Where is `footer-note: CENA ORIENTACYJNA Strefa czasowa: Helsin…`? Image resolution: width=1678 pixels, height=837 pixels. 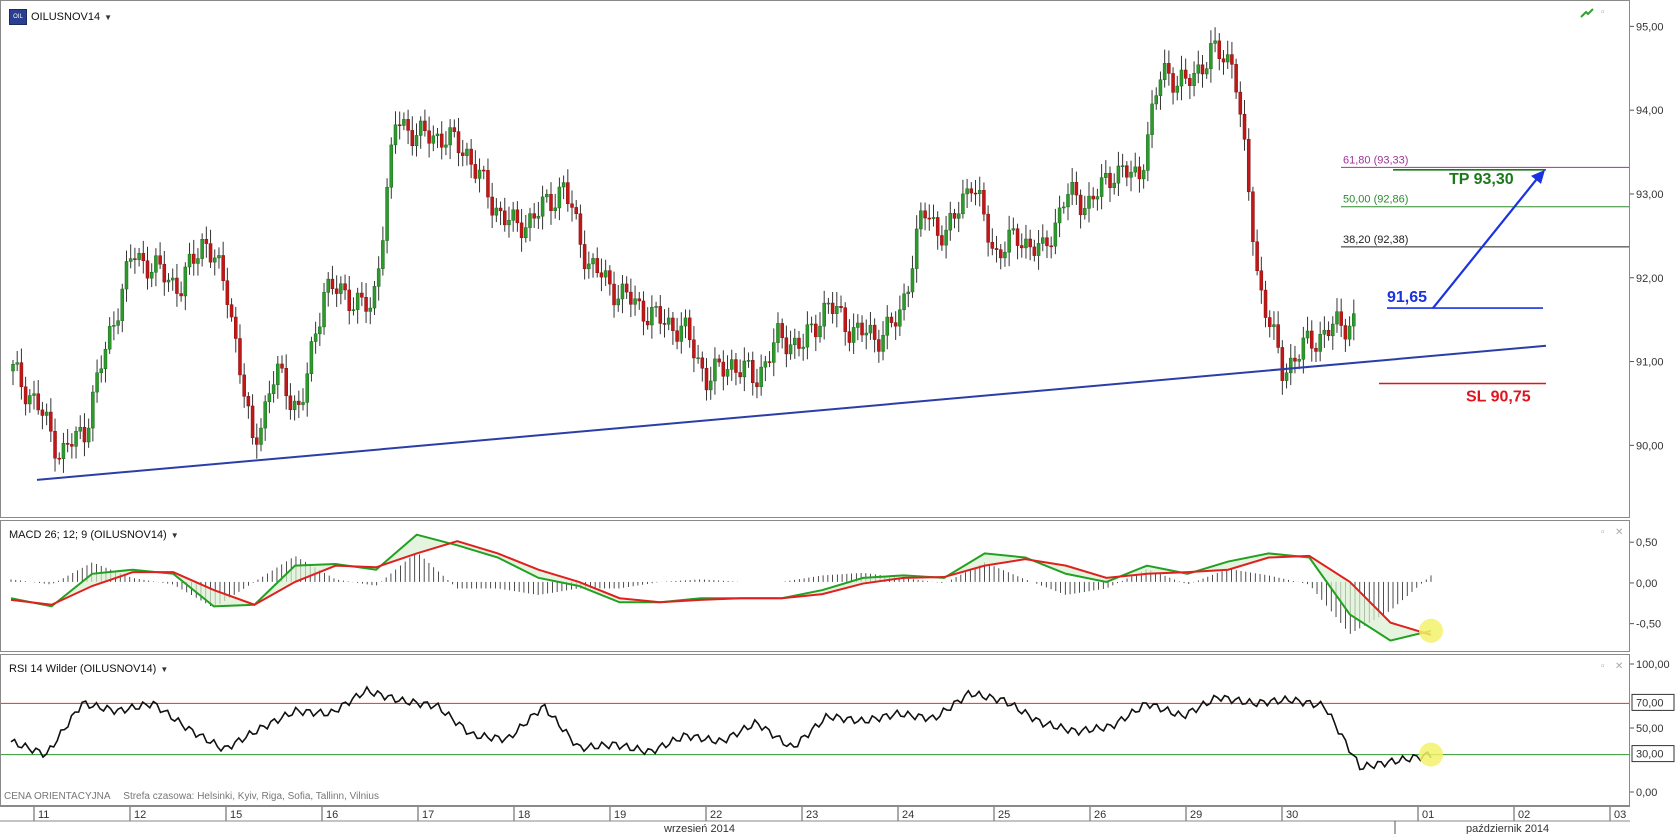
footer-note: CENA ORIENTACYJNA Strefa czasowa: Helsin… is located at coordinates (196, 796).